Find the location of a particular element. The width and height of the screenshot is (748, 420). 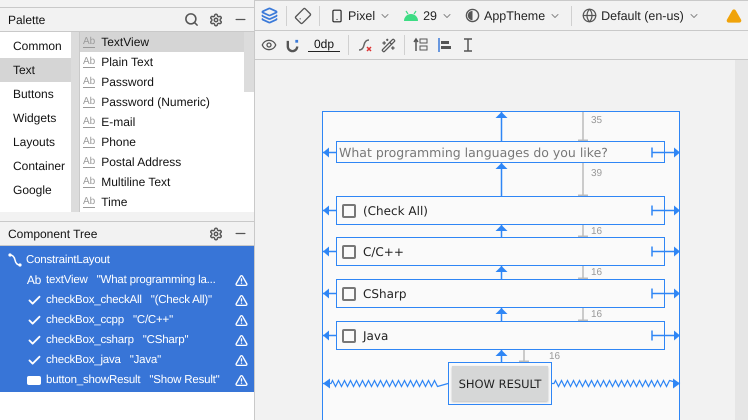

component-text: "Java" is located at coordinates (146, 360).